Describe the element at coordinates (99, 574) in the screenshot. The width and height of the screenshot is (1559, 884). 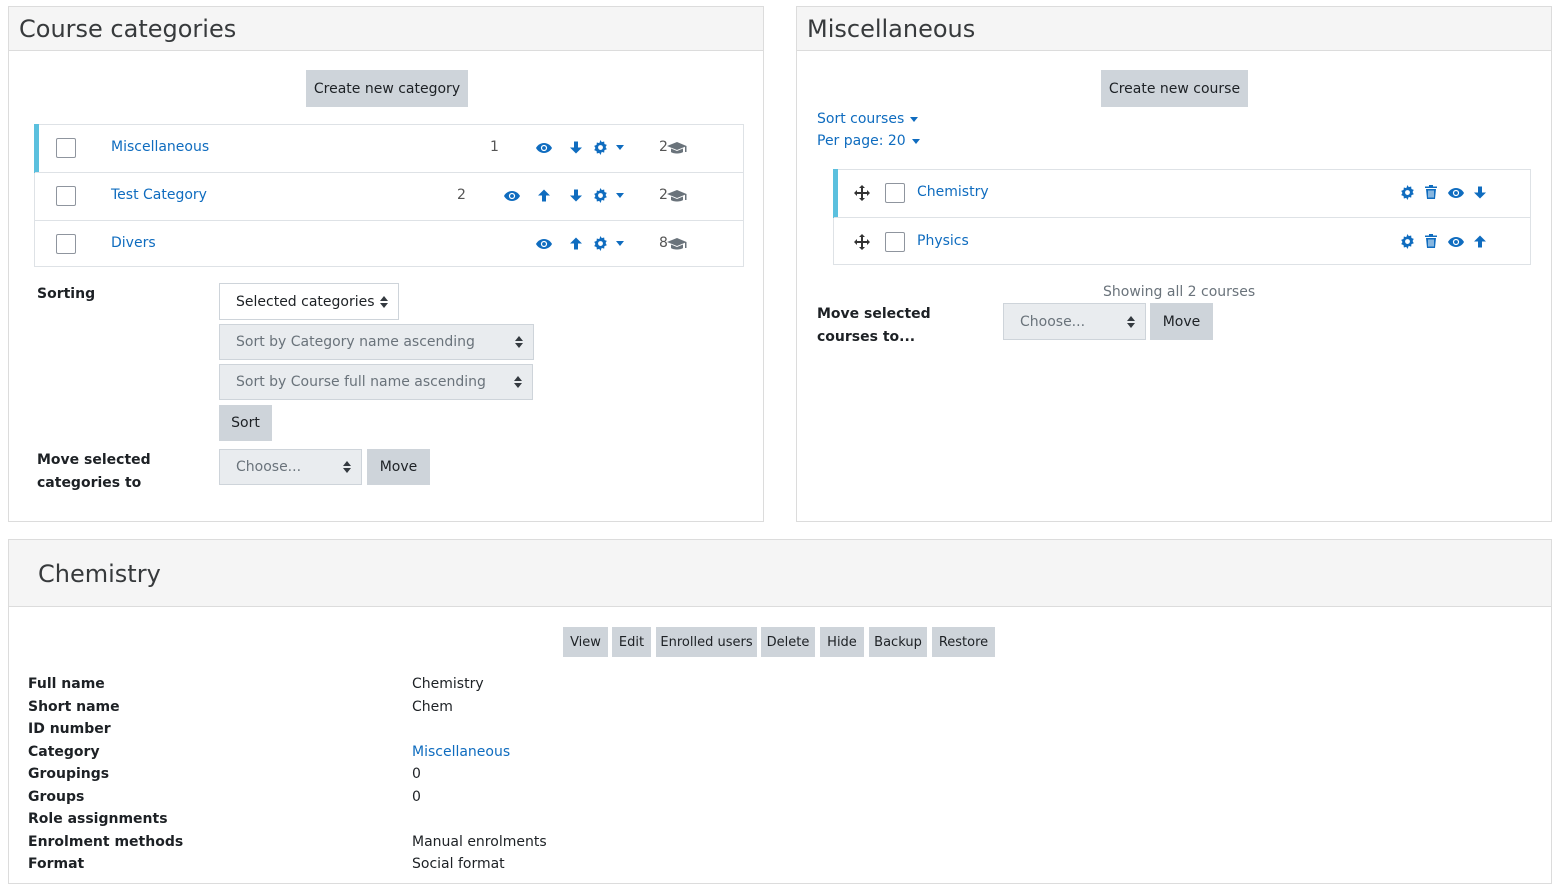
I see `course-detail-title: Chemistry` at that location.